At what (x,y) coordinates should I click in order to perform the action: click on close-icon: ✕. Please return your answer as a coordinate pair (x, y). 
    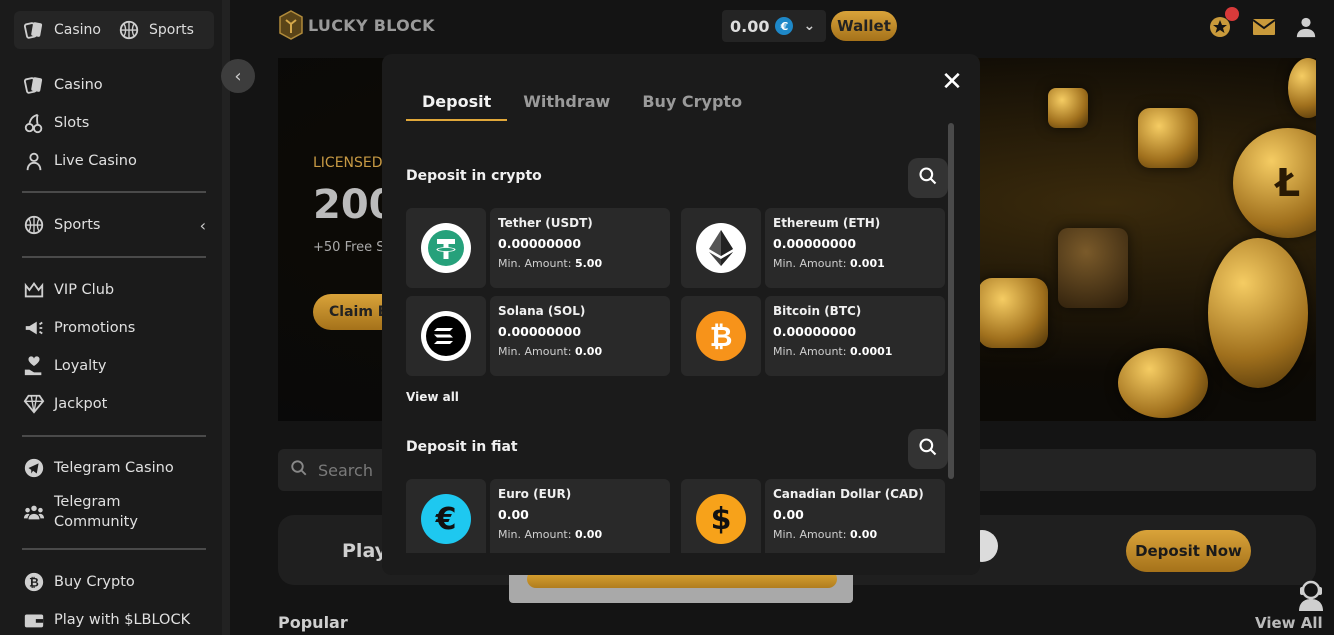
    Looking at the image, I should click on (952, 82).